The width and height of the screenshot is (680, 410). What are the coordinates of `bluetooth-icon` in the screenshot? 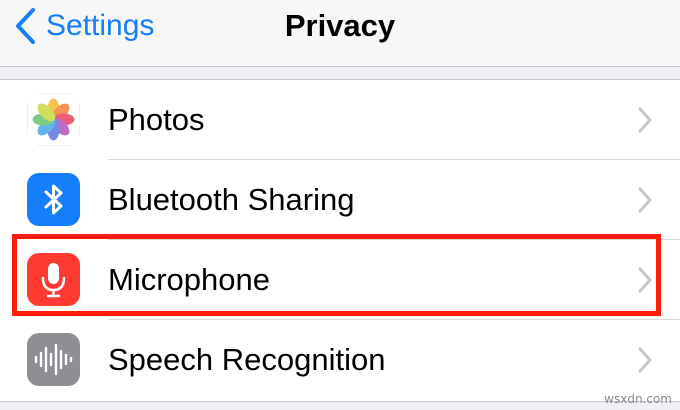 It's located at (53, 199).